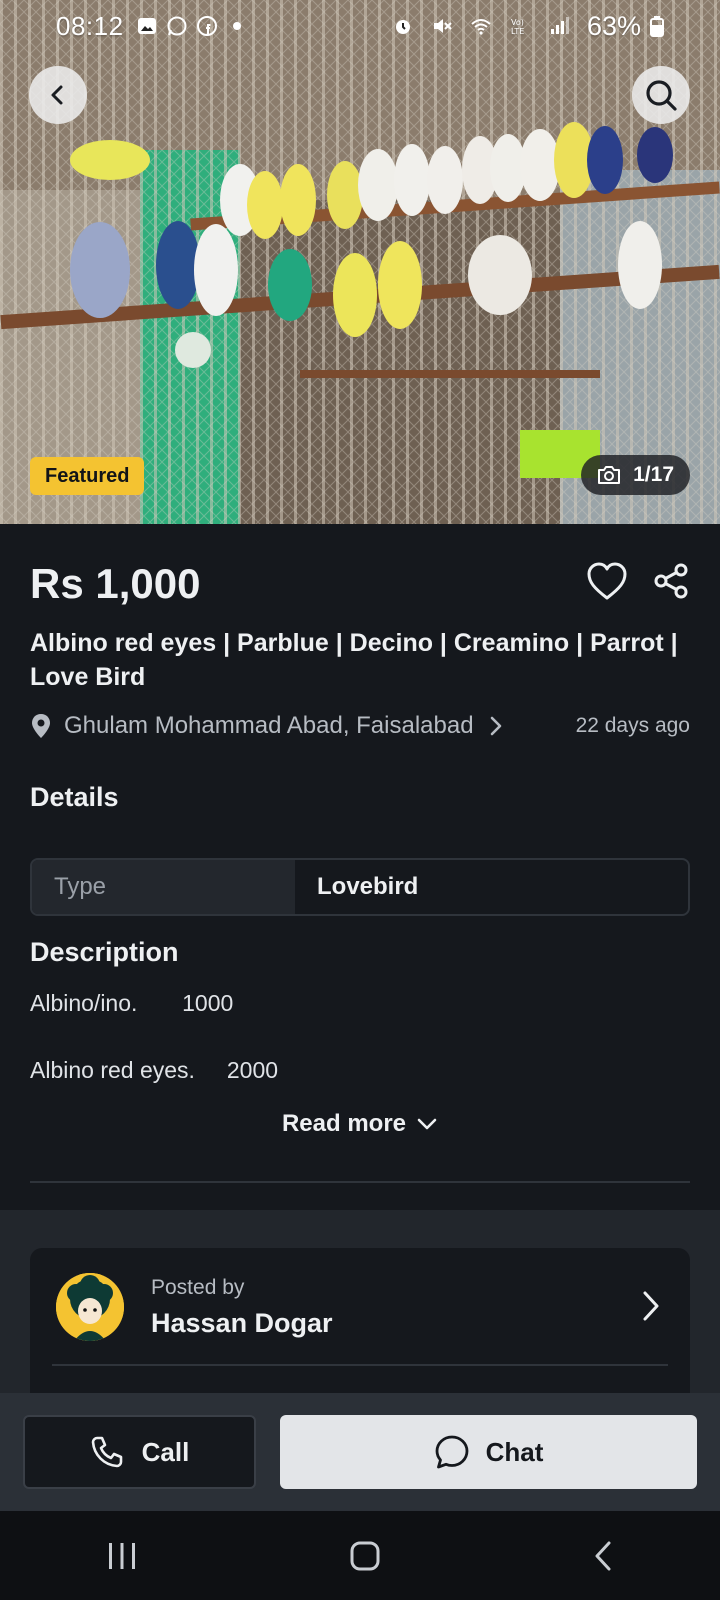 The width and height of the screenshot is (720, 1600). What do you see at coordinates (269, 725) in the screenshot?
I see `location-text: Ghulam Mohammad Abad, Faisalabad` at bounding box center [269, 725].